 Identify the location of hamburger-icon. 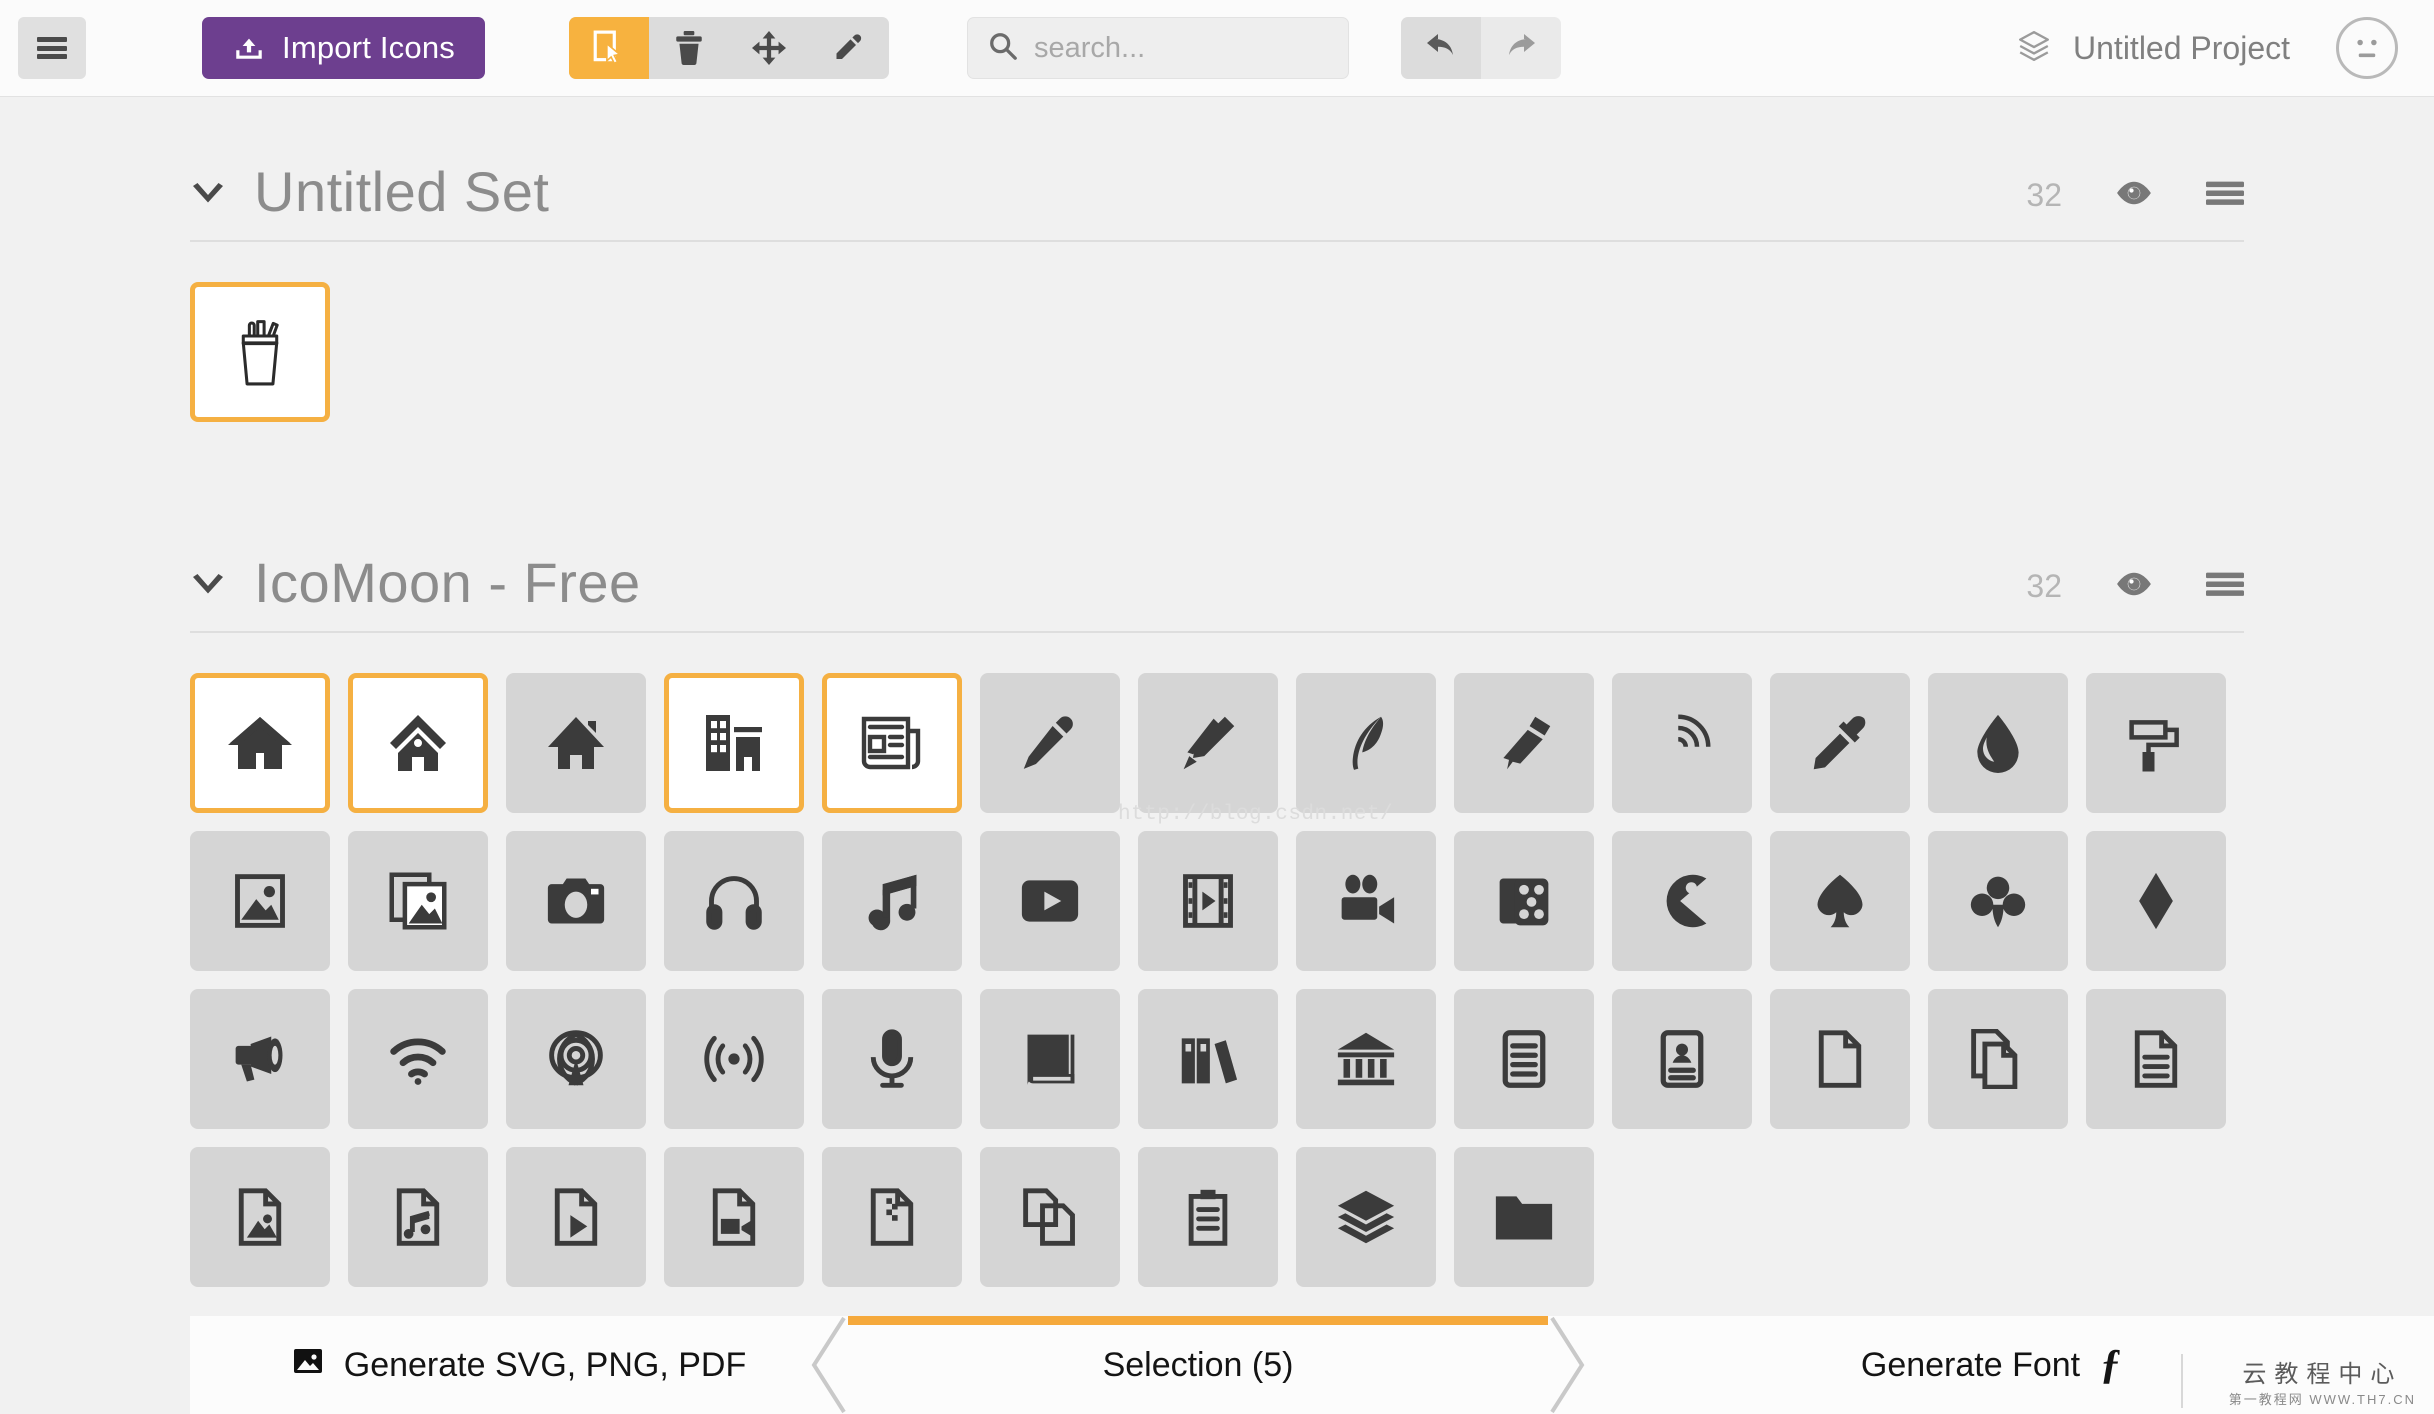
(52, 48).